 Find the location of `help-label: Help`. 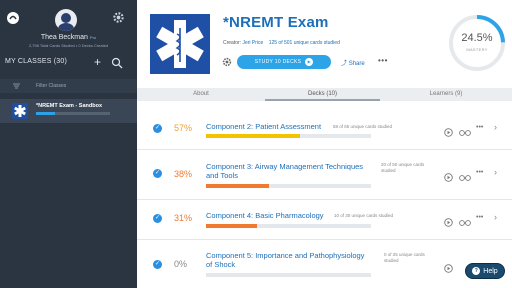

help-label: Help is located at coordinates (490, 271).